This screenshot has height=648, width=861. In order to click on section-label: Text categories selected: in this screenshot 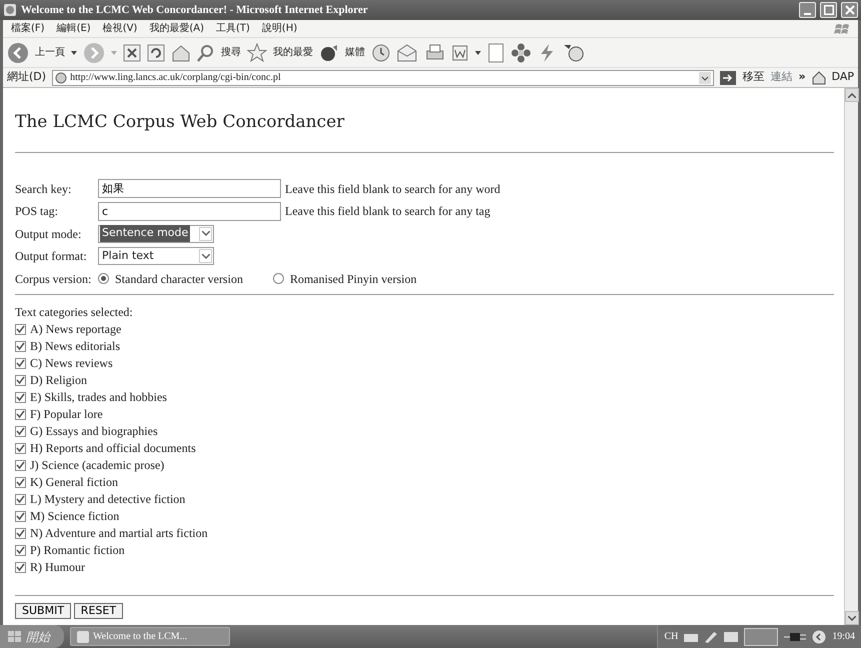, I will do `click(74, 312)`.